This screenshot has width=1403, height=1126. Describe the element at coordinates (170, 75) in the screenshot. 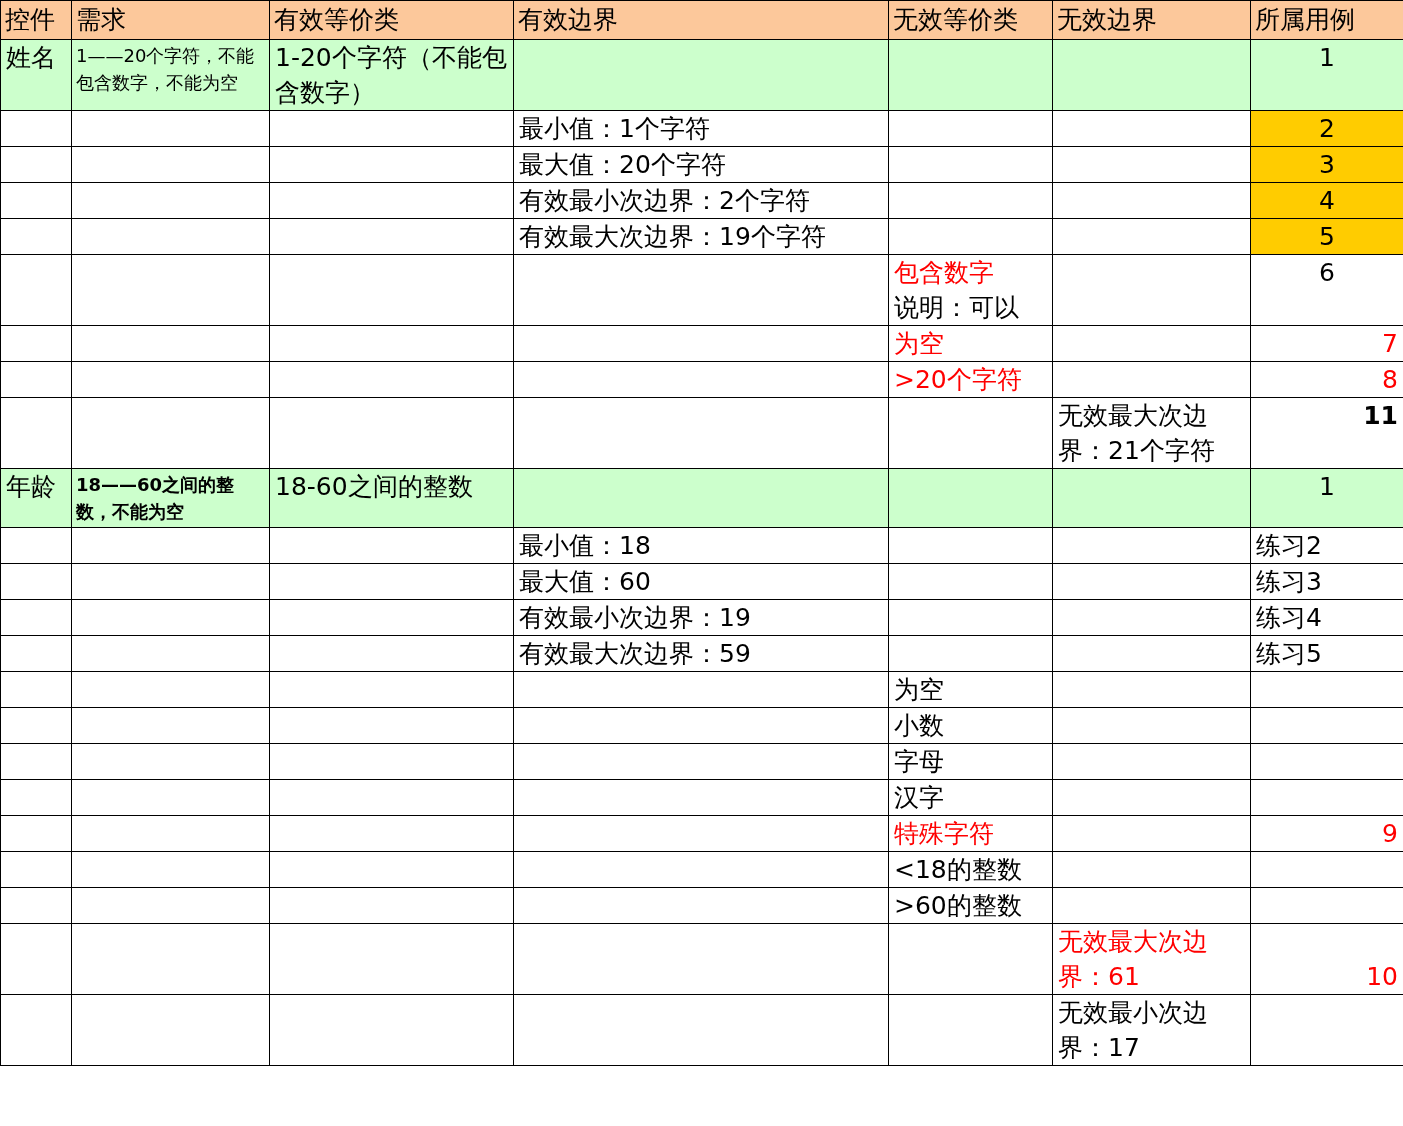

I see `table-cell: 1——20个字符，不能包含数字，不能为空` at that location.